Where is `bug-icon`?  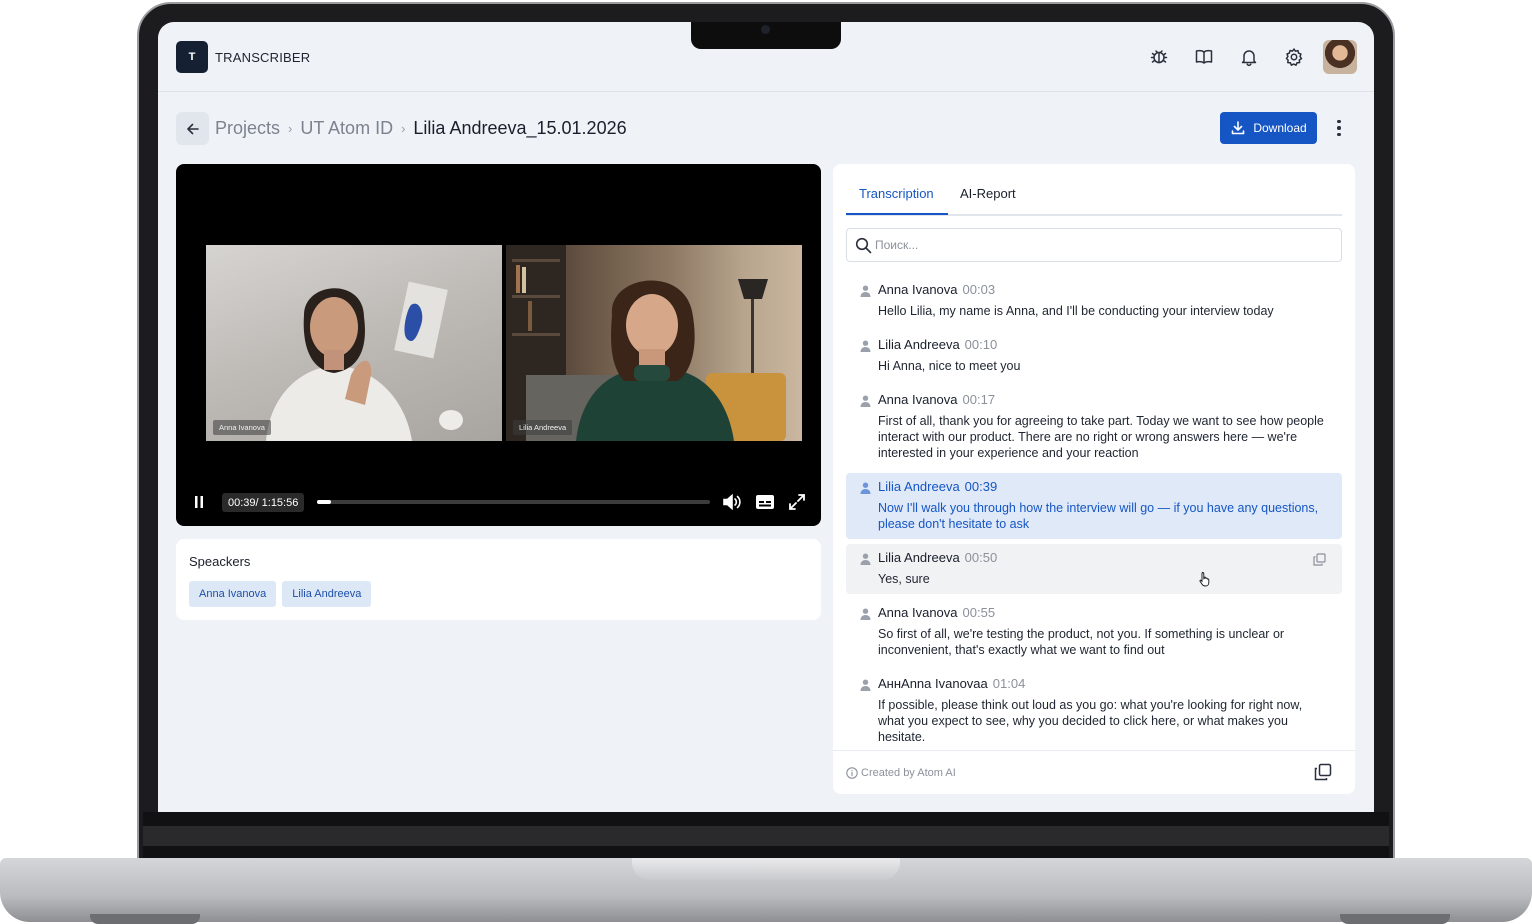
bug-icon is located at coordinates (1159, 57).